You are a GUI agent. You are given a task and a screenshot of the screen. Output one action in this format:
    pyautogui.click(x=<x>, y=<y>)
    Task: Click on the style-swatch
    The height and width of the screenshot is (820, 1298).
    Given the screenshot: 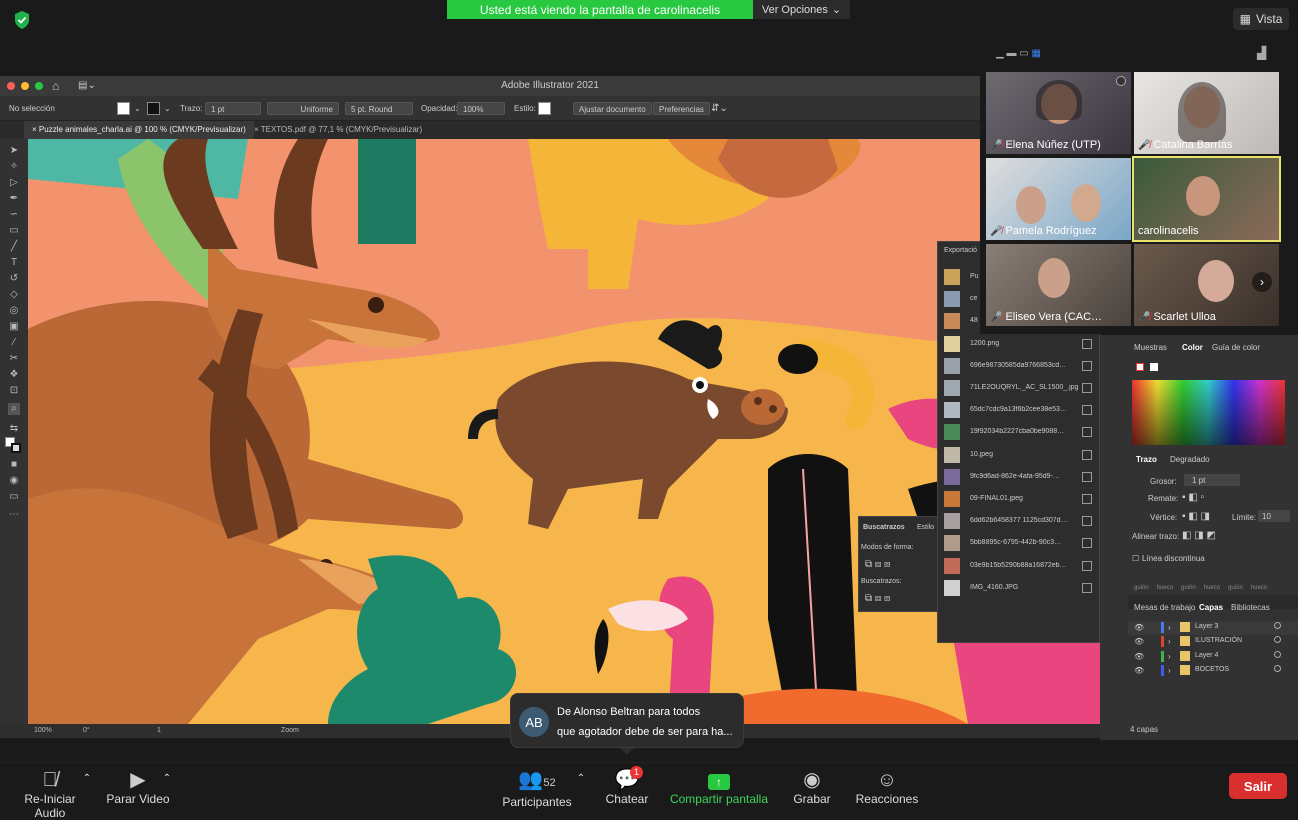 What is the action you would take?
    pyautogui.click(x=544, y=108)
    